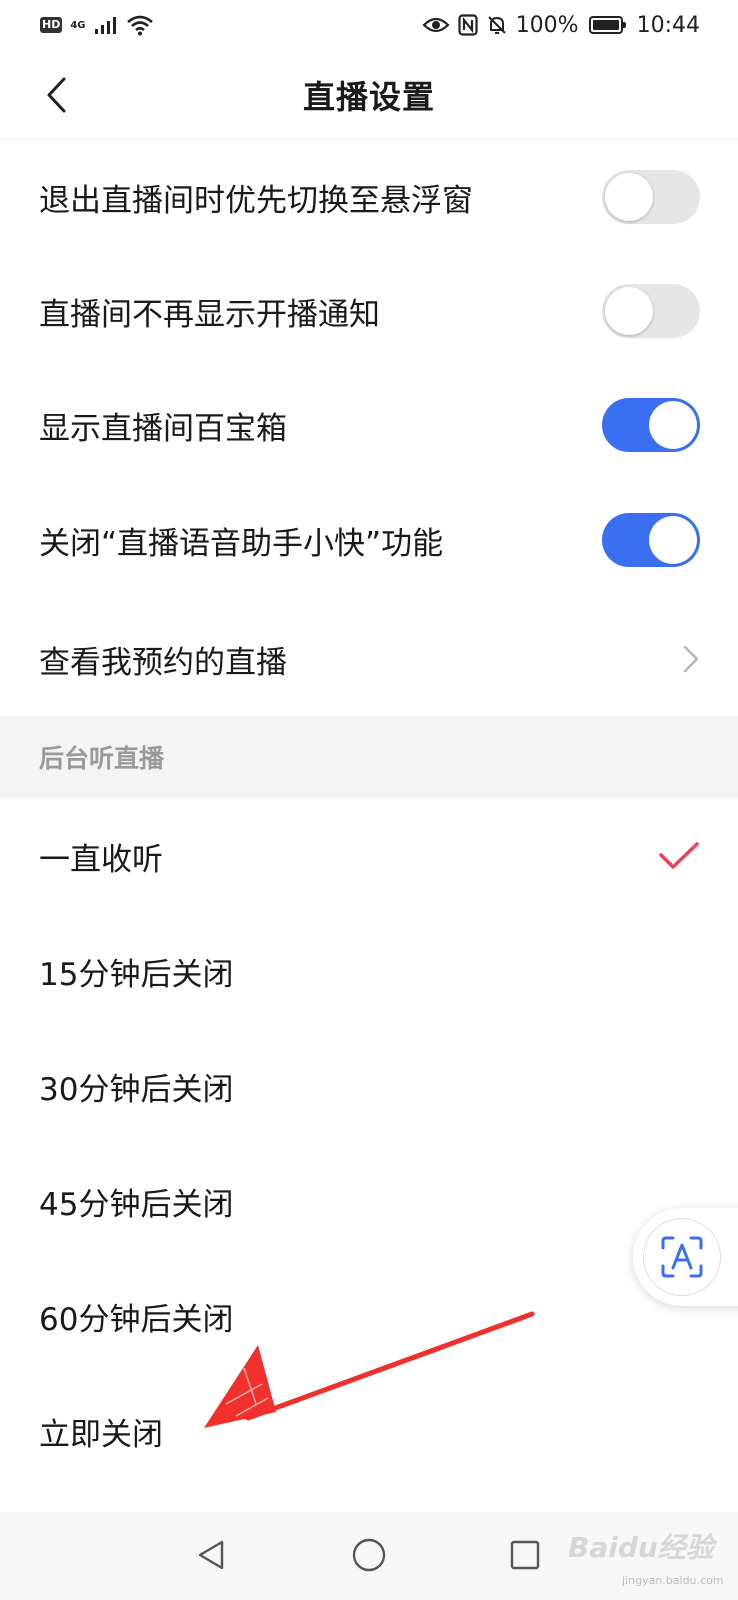 The width and height of the screenshot is (738, 1600). I want to click on text-scan-icon, so click(682, 1257).